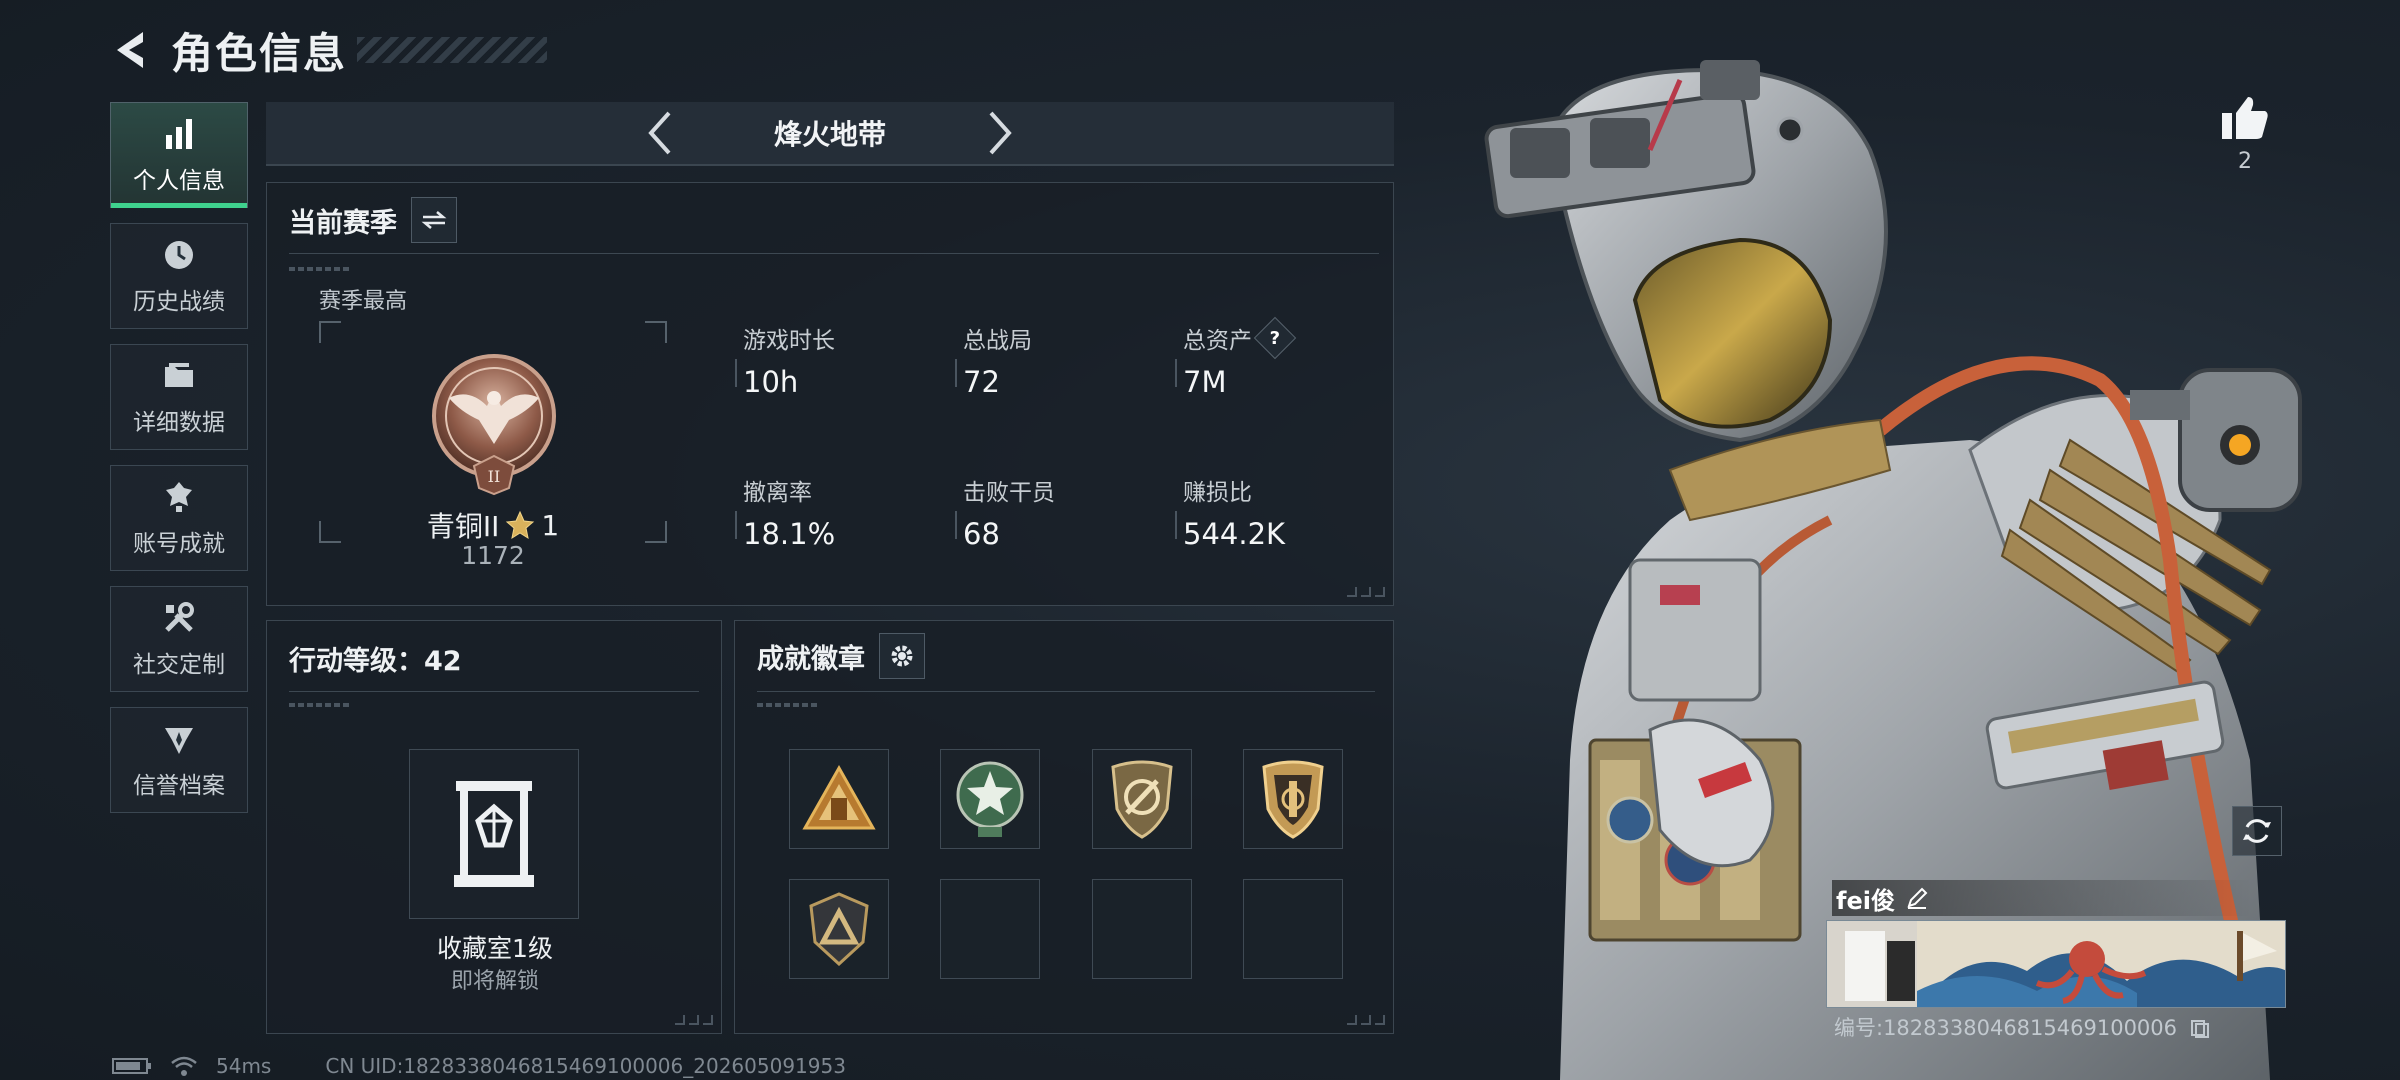 The height and width of the screenshot is (1080, 2400). I want to click on copy-icon, so click(2200, 1029).